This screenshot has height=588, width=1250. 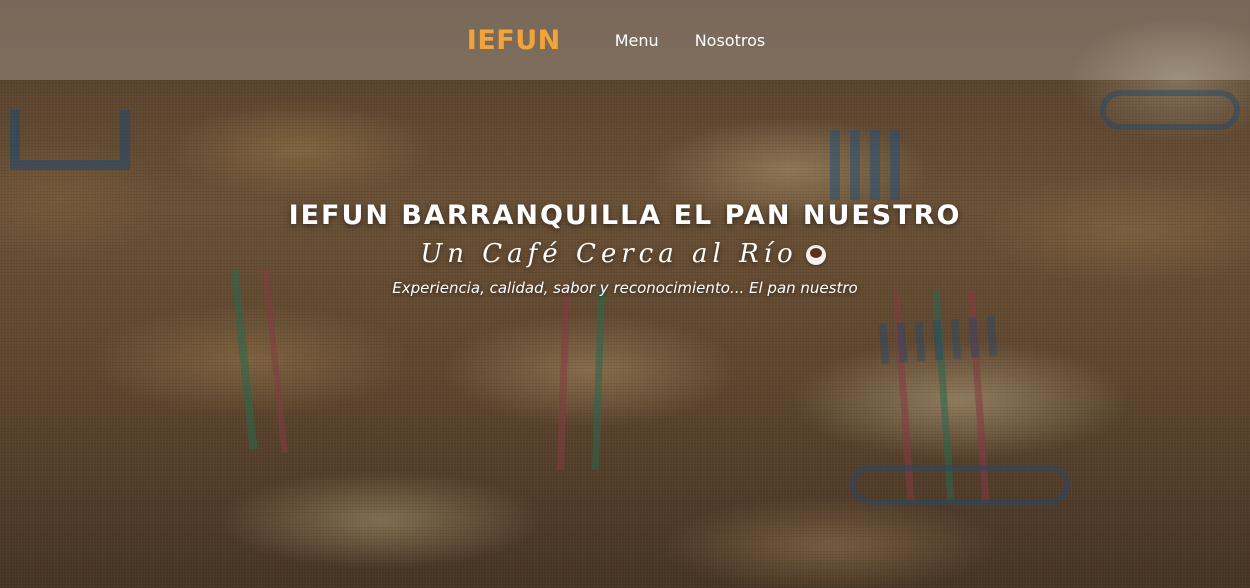 What do you see at coordinates (637, 40) in the screenshot?
I see `nav-link-menu: Menu` at bounding box center [637, 40].